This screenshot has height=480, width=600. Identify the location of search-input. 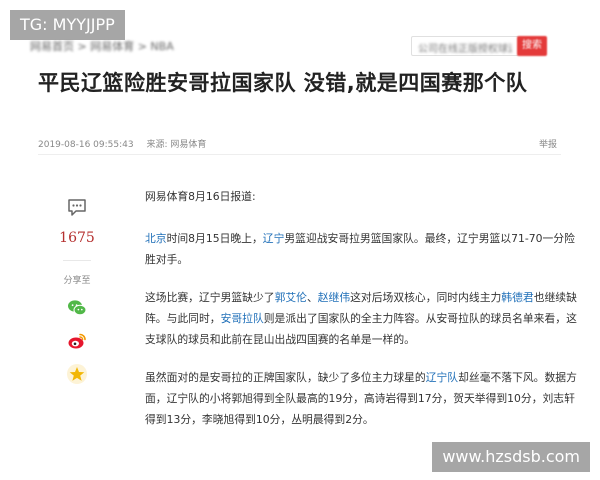
(465, 49).